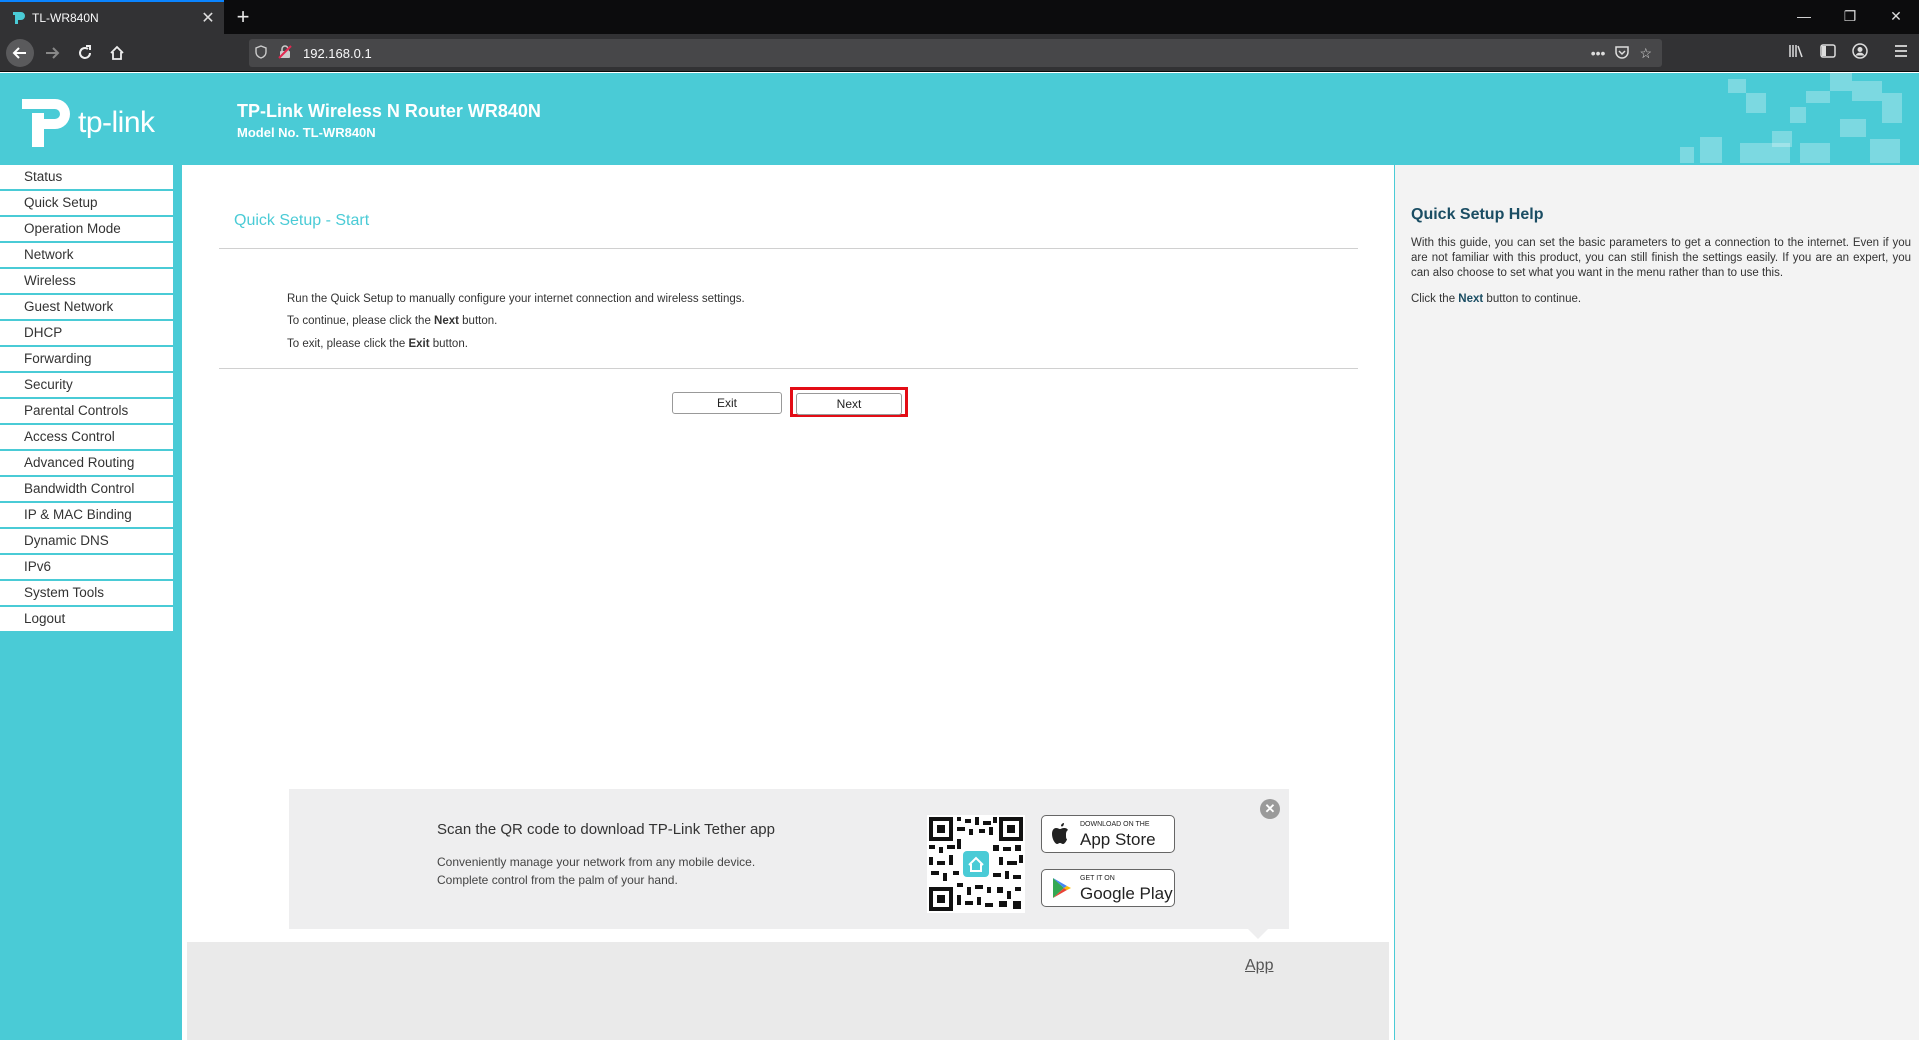  I want to click on exit-instruction: To exit, please click the Exit button., so click(377, 344).